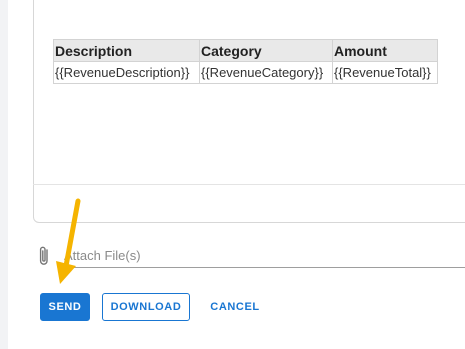 The width and height of the screenshot is (465, 349). Describe the element at coordinates (146, 307) in the screenshot. I see `download-button: DOWNLOAD` at that location.